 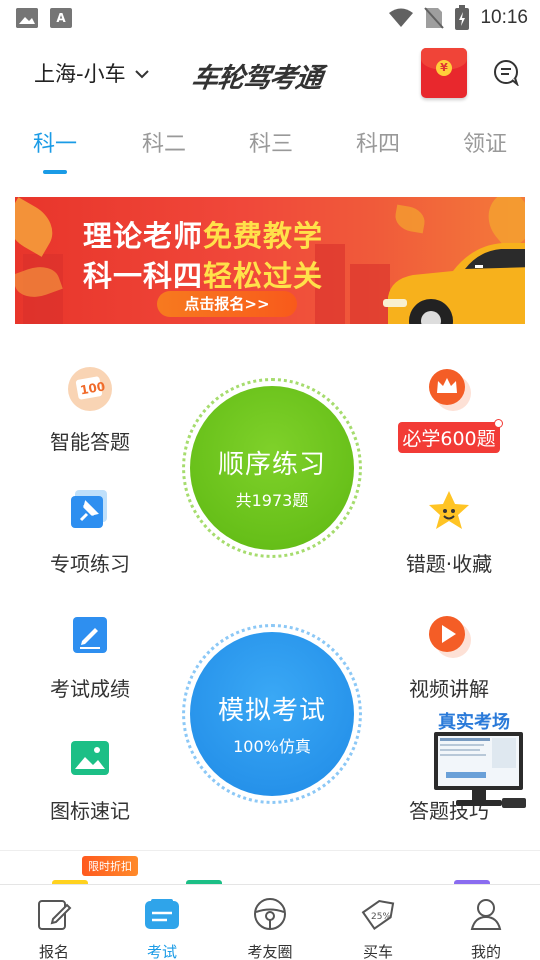 I want to click on nav-exam: 考试, so click(x=162, y=927).